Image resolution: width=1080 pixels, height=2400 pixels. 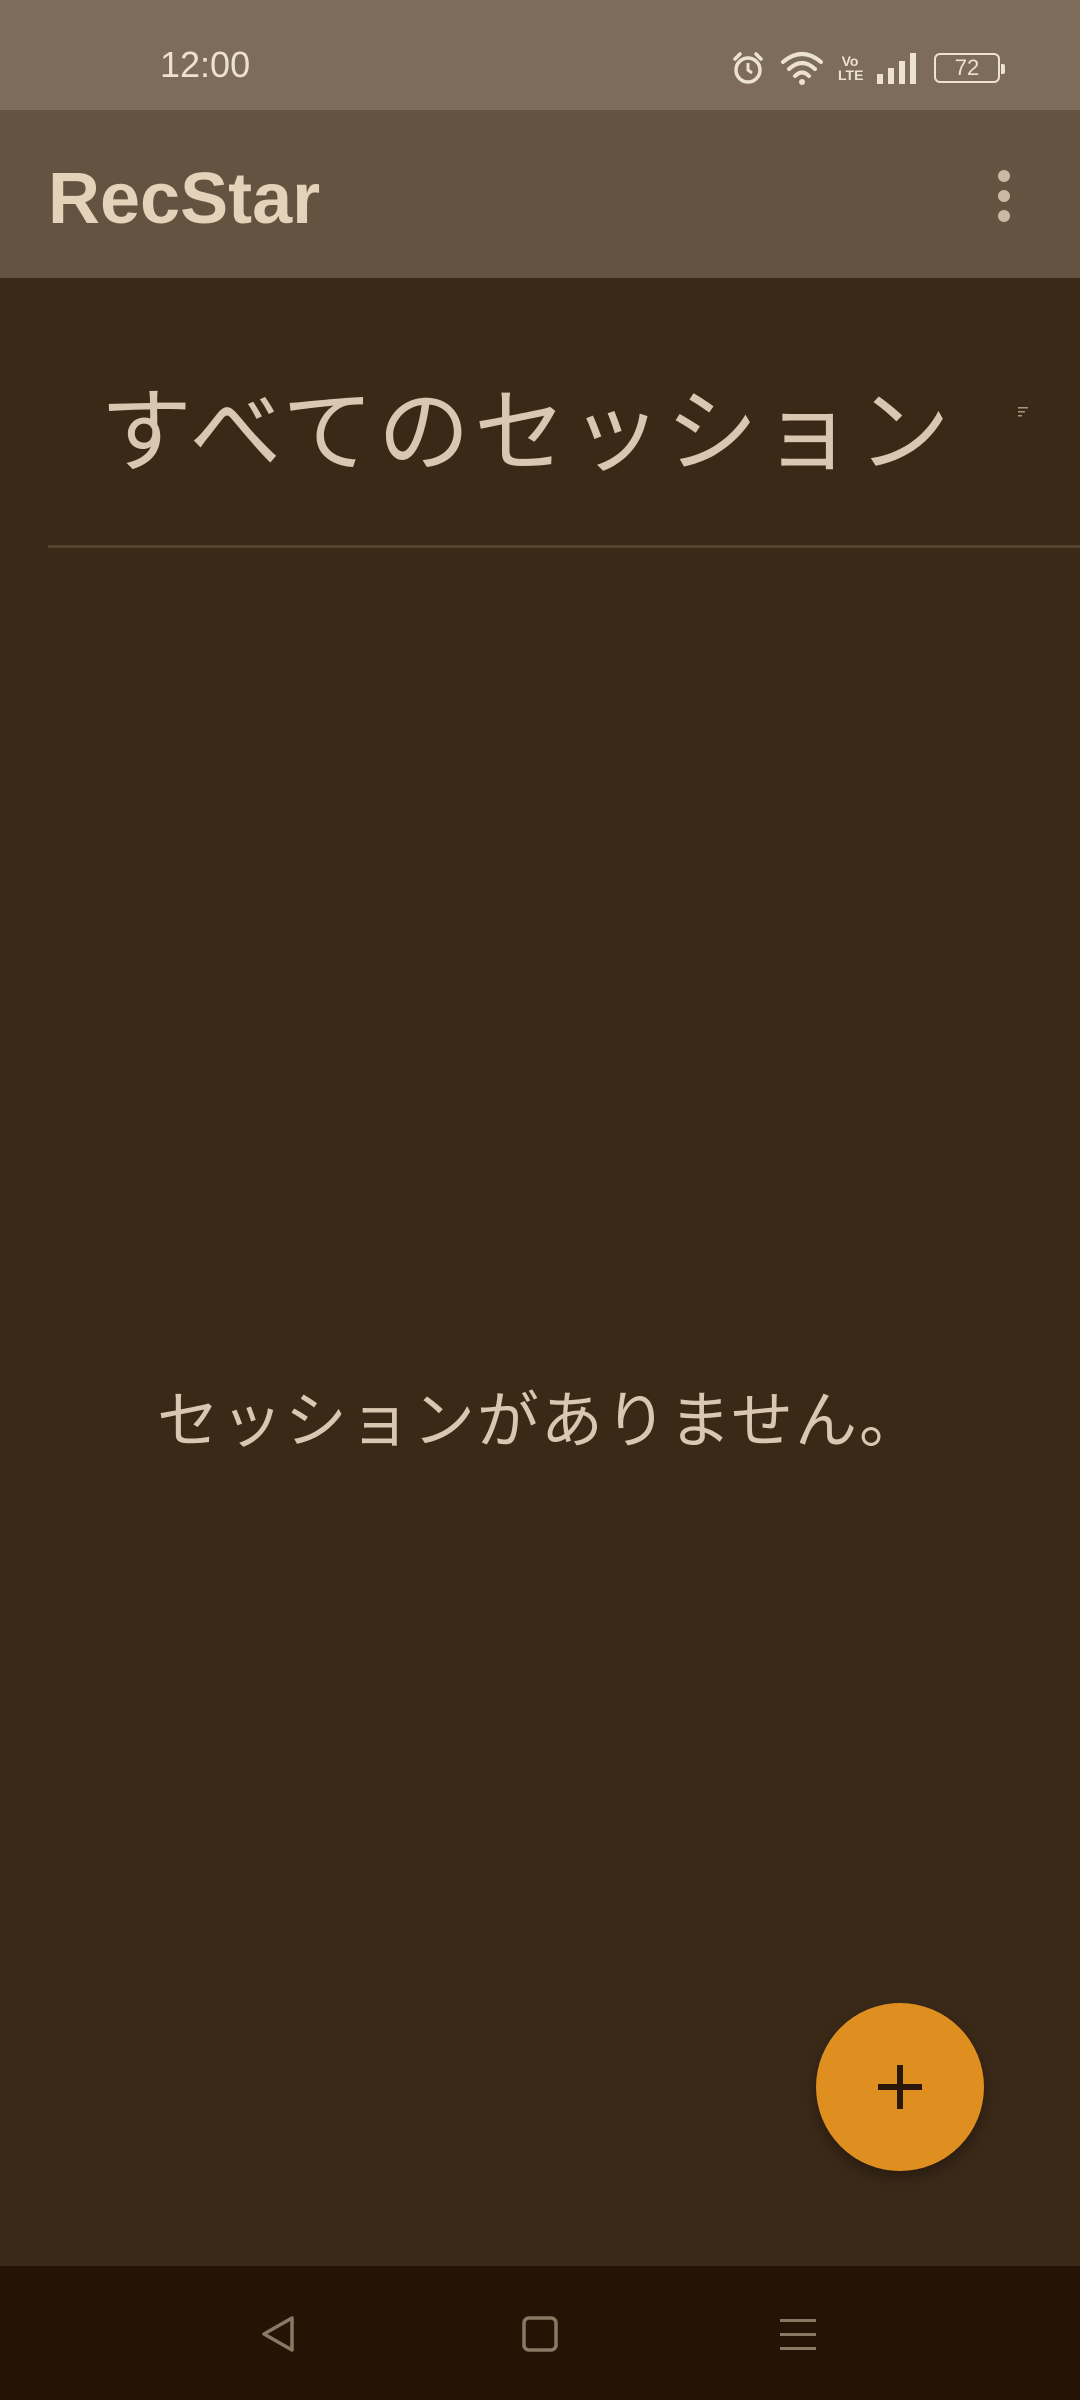 I want to click on battery-icon: 72, so click(x=969, y=68).